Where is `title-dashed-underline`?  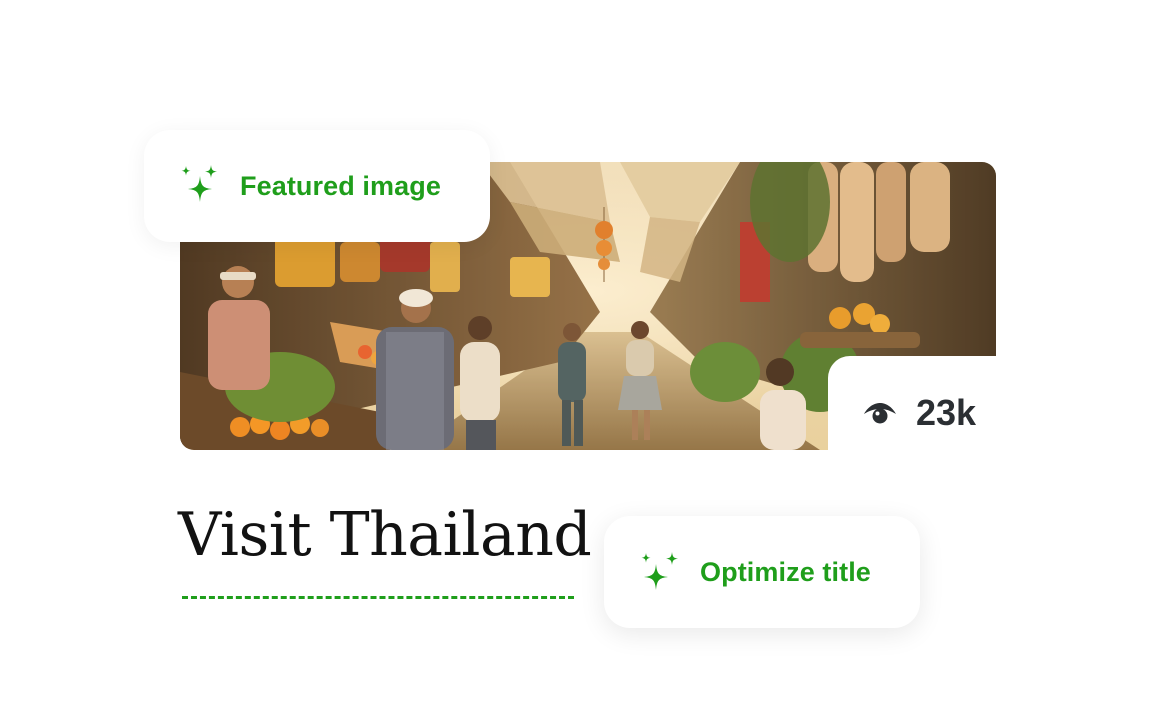
title-dashed-underline is located at coordinates (378, 597).